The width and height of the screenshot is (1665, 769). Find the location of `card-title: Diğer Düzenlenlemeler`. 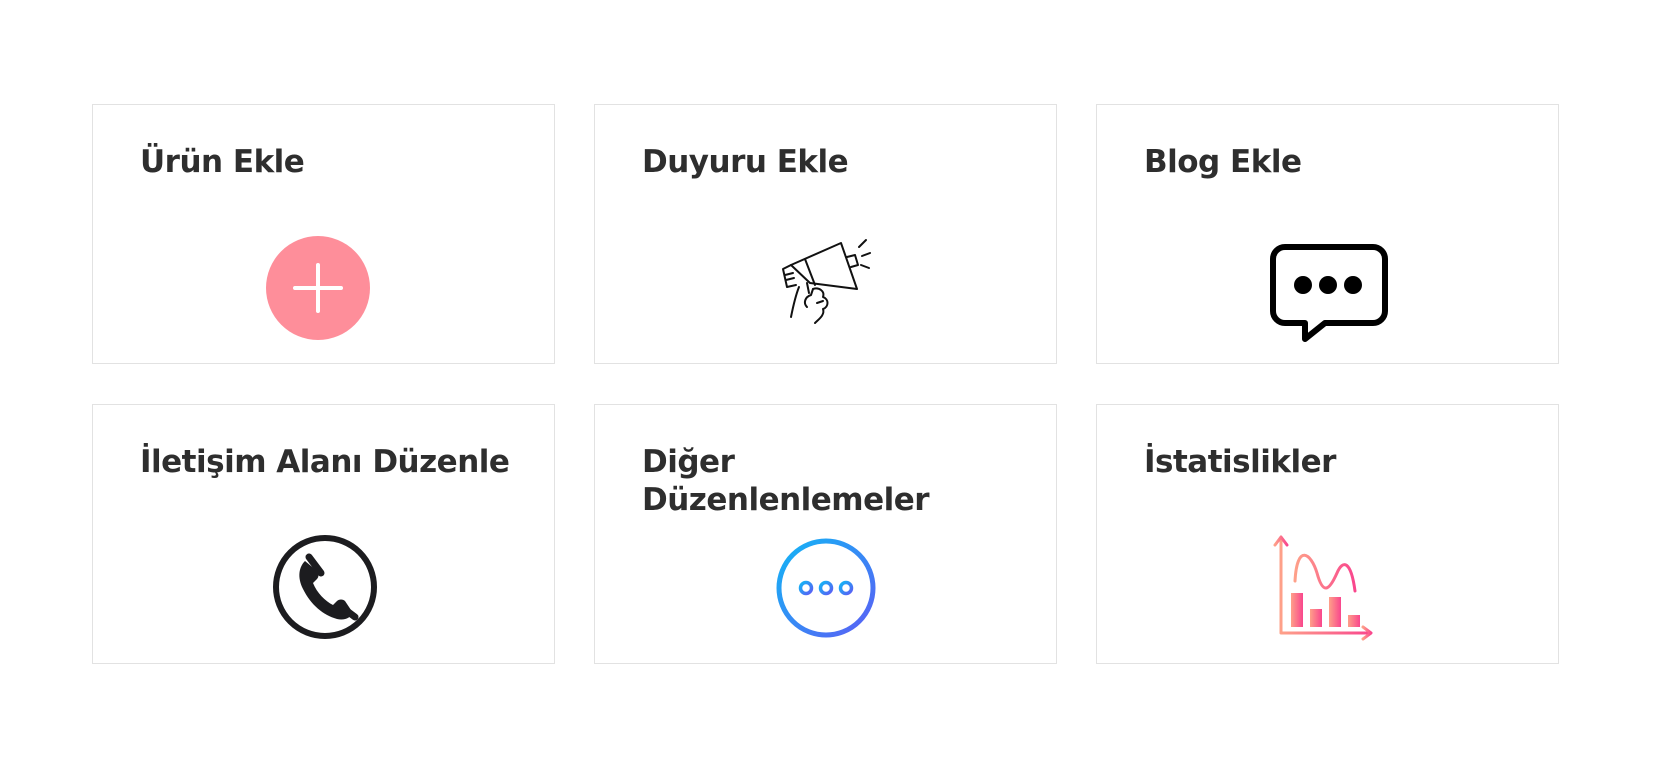

card-title: Diğer Düzenlenlemeler is located at coordinates (786, 481).